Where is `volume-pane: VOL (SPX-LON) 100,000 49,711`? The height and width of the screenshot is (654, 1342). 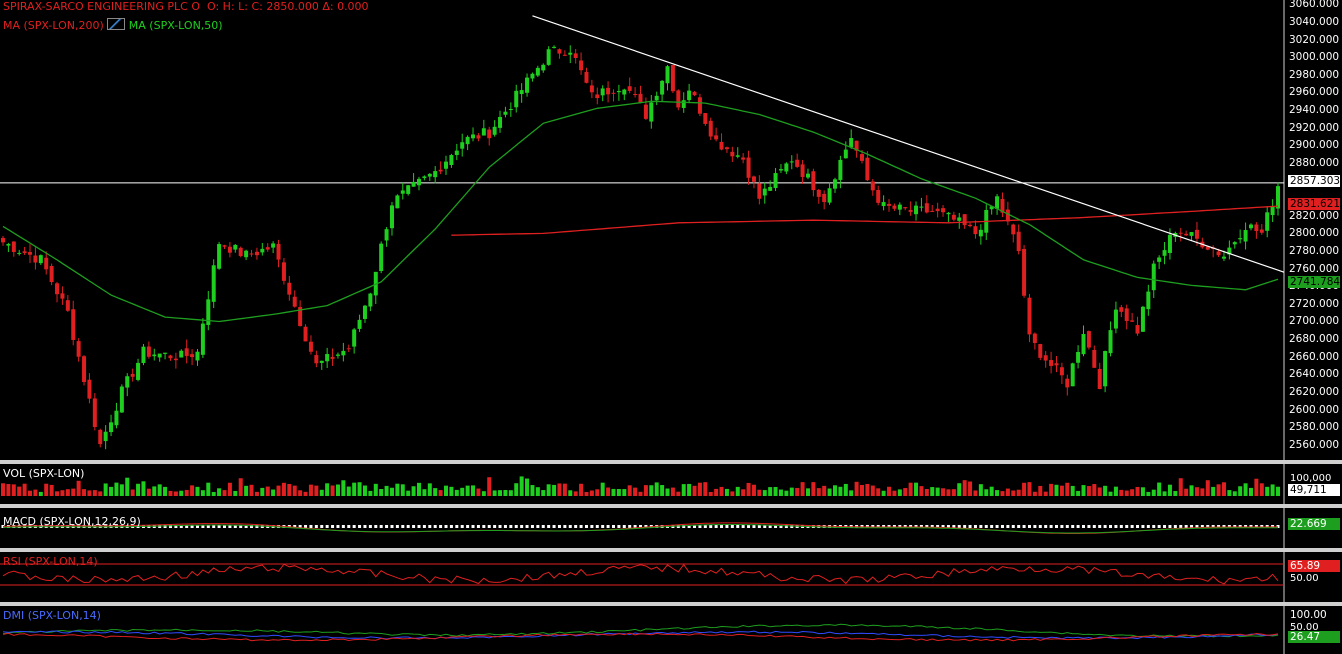 volume-pane: VOL (SPX-LON) 100,000 49,711 is located at coordinates (671, 484).